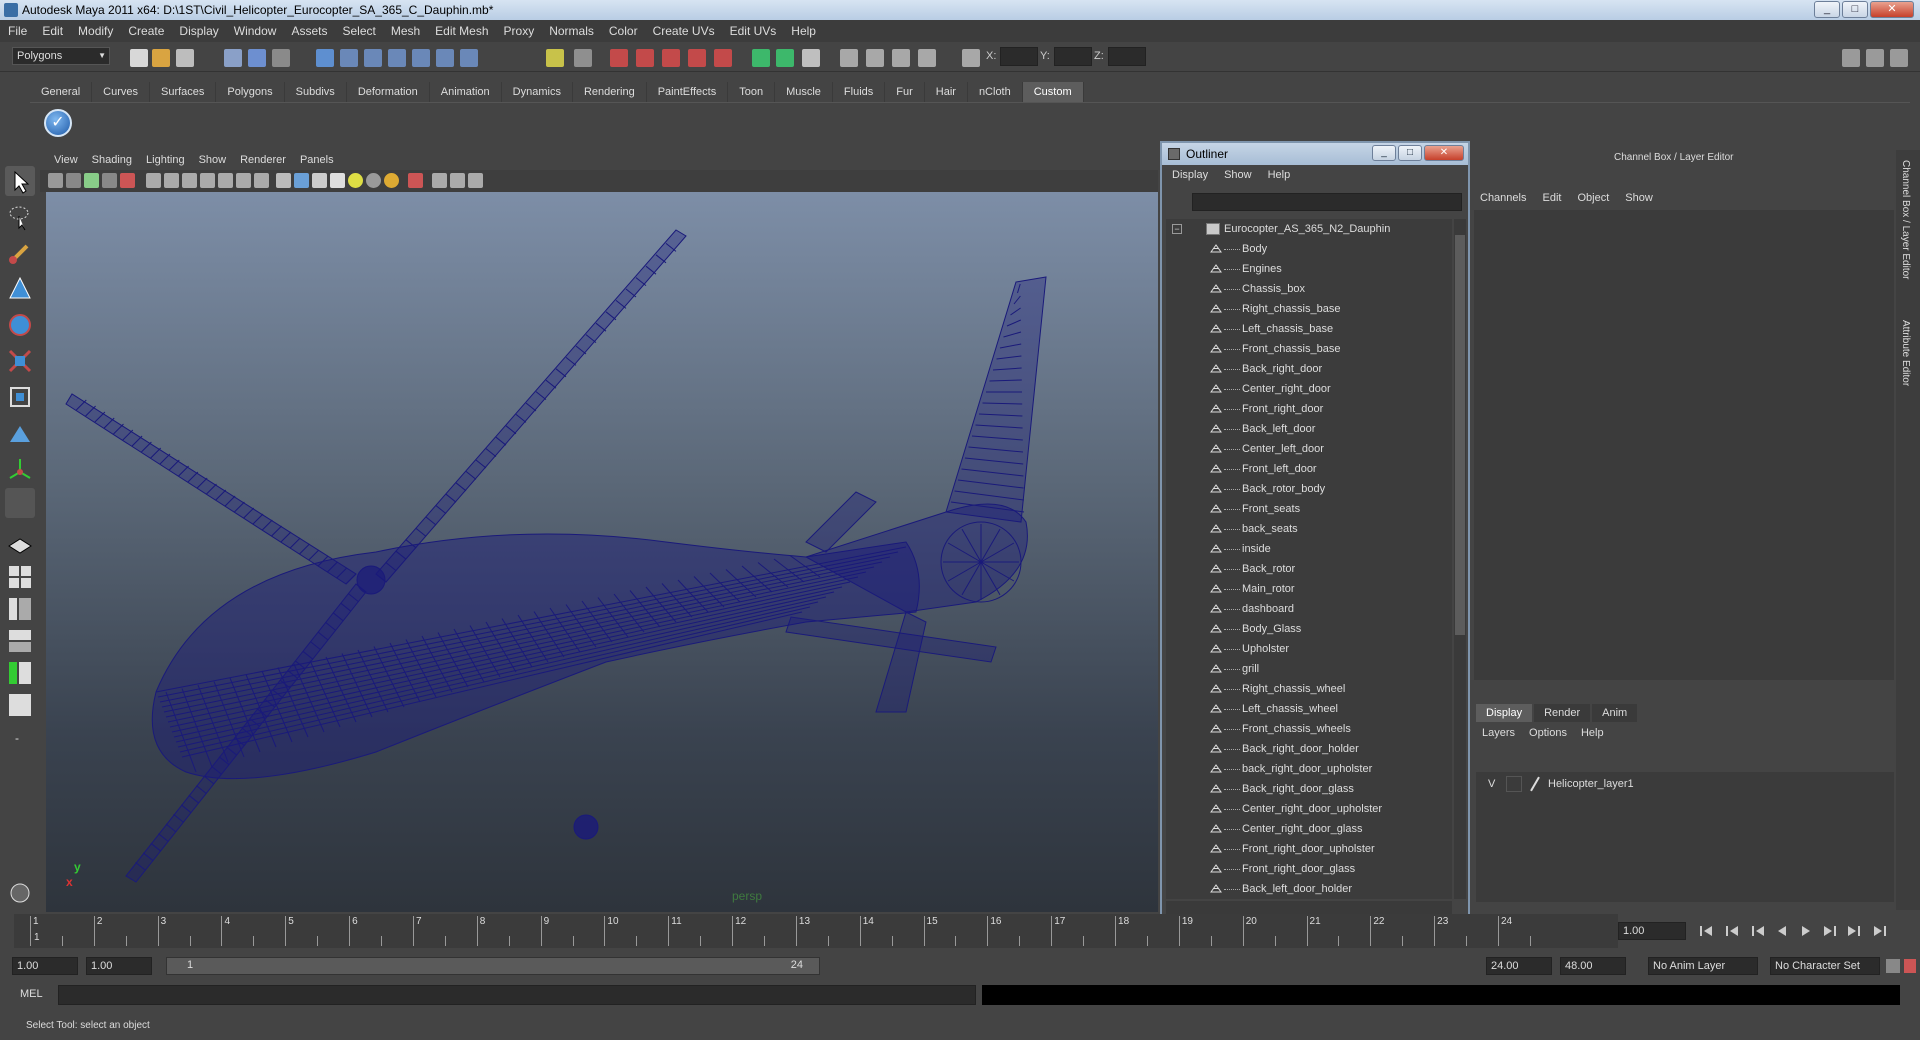 This screenshot has width=1920, height=1040. I want to click on move-tool-icon, so click(20, 289).